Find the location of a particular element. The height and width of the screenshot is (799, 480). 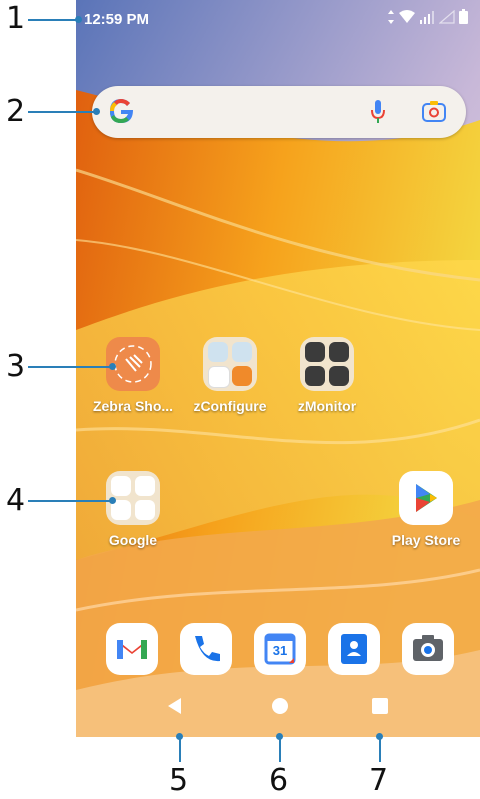

app-label: Play Store is located at coordinates (426, 540).